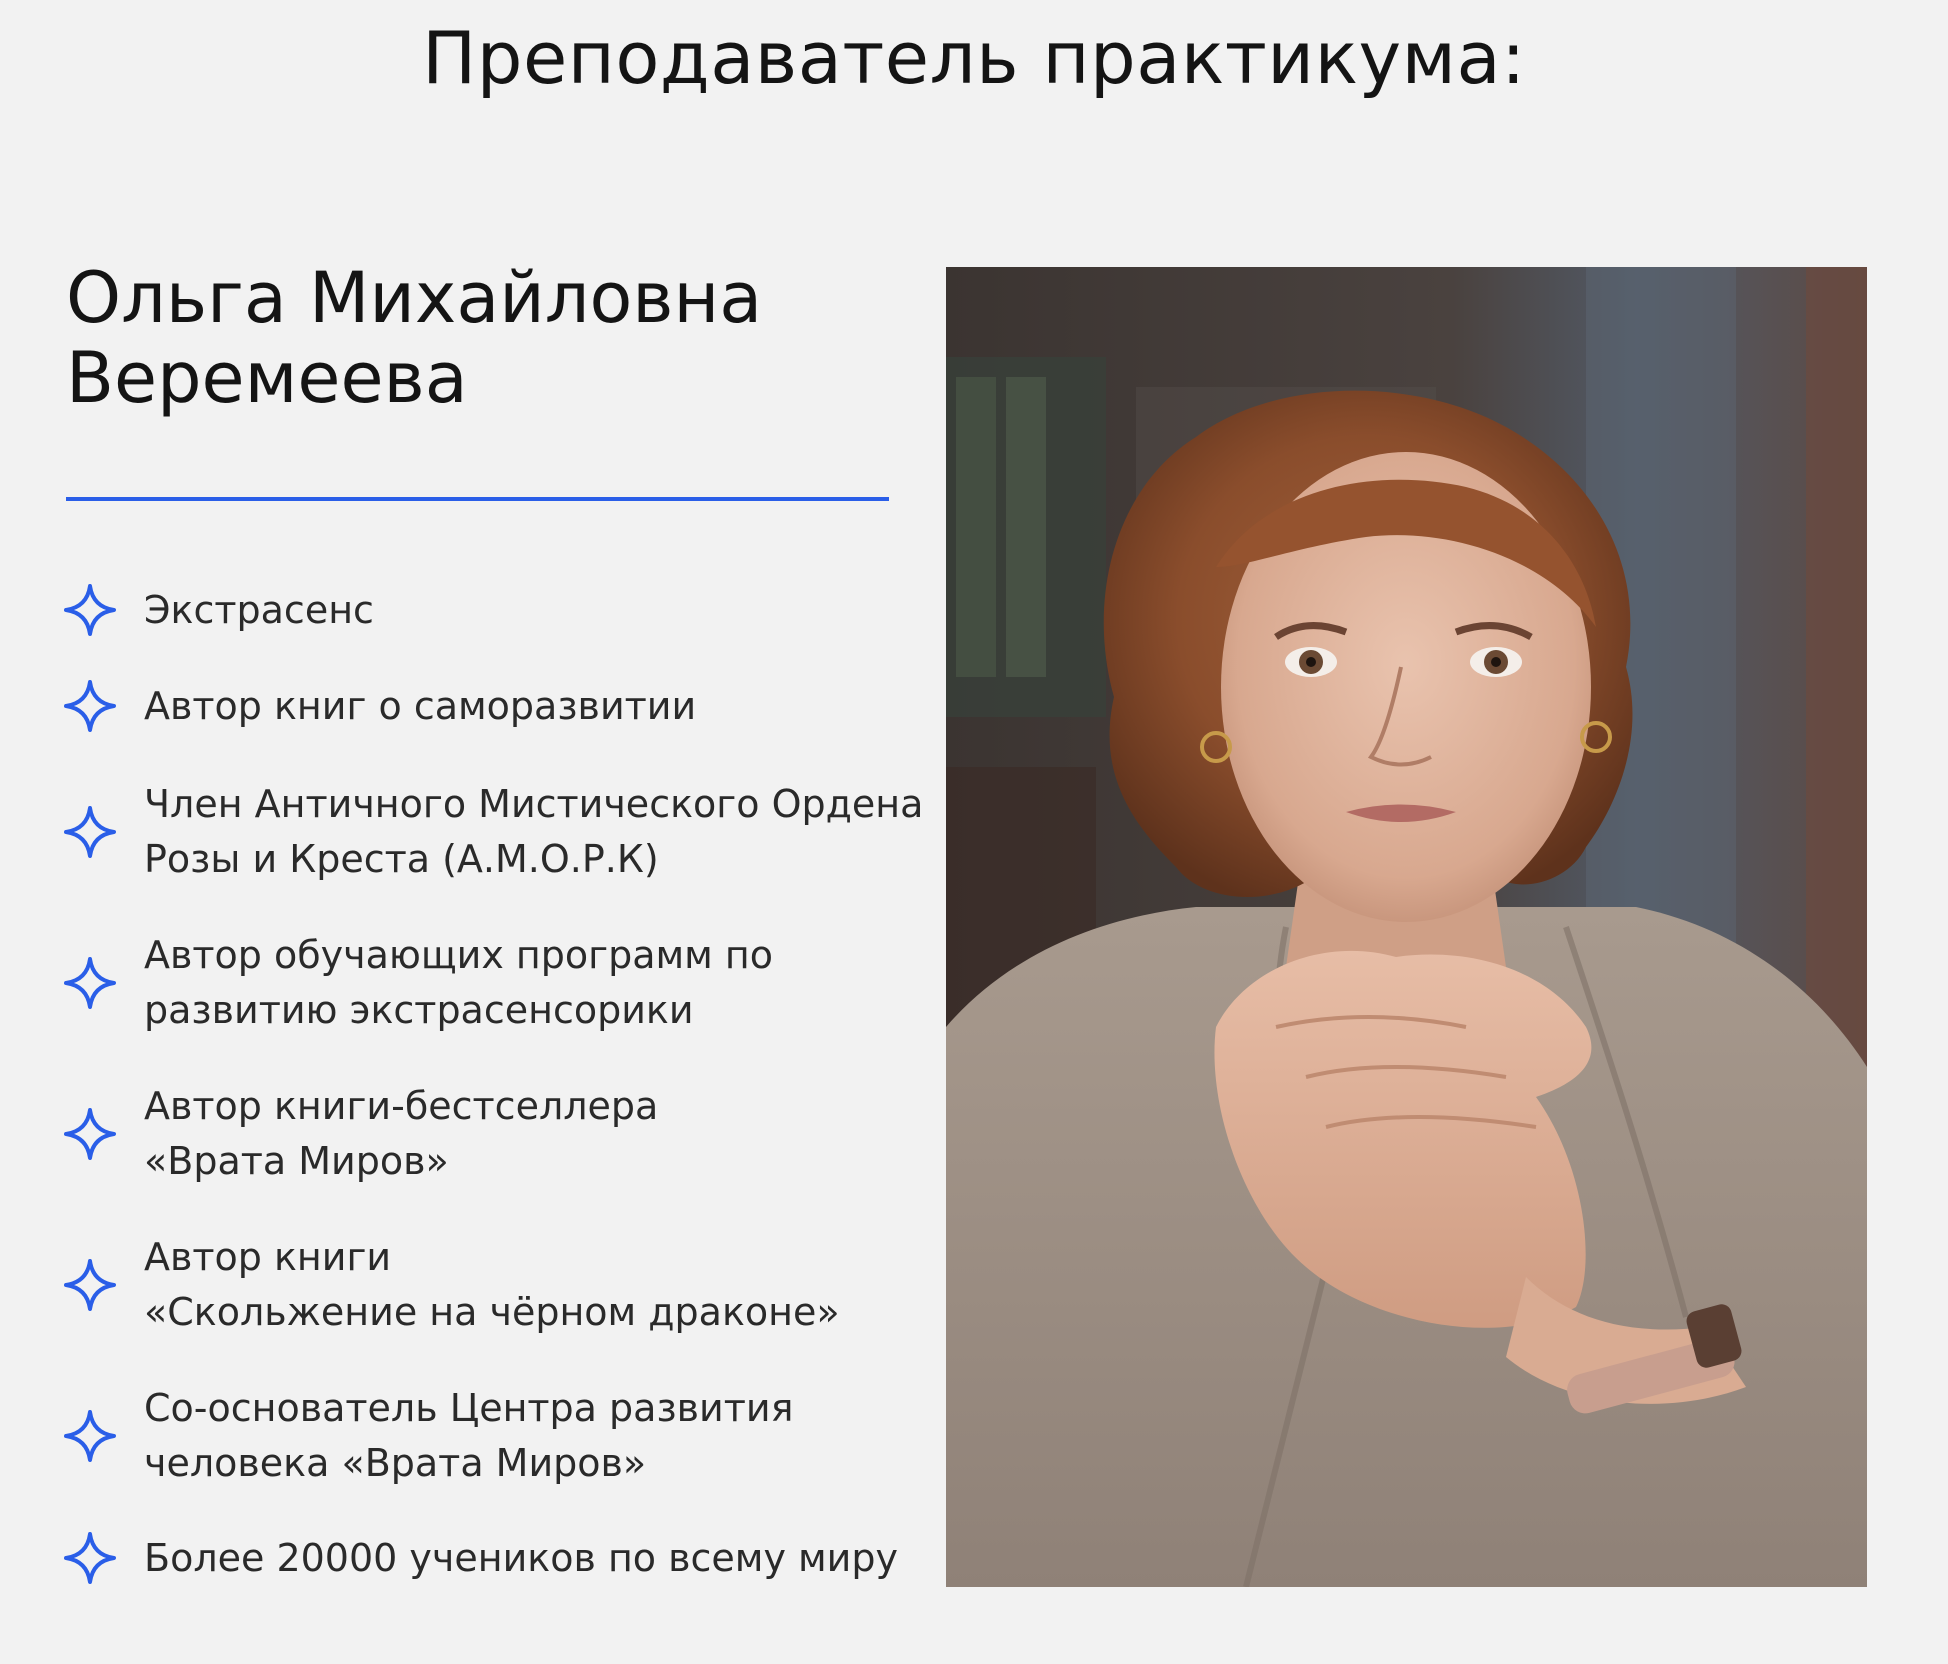 Image resolution: width=1948 pixels, height=1664 pixels. I want to click on credential-line: человека «Врата Миров», so click(395, 1463).